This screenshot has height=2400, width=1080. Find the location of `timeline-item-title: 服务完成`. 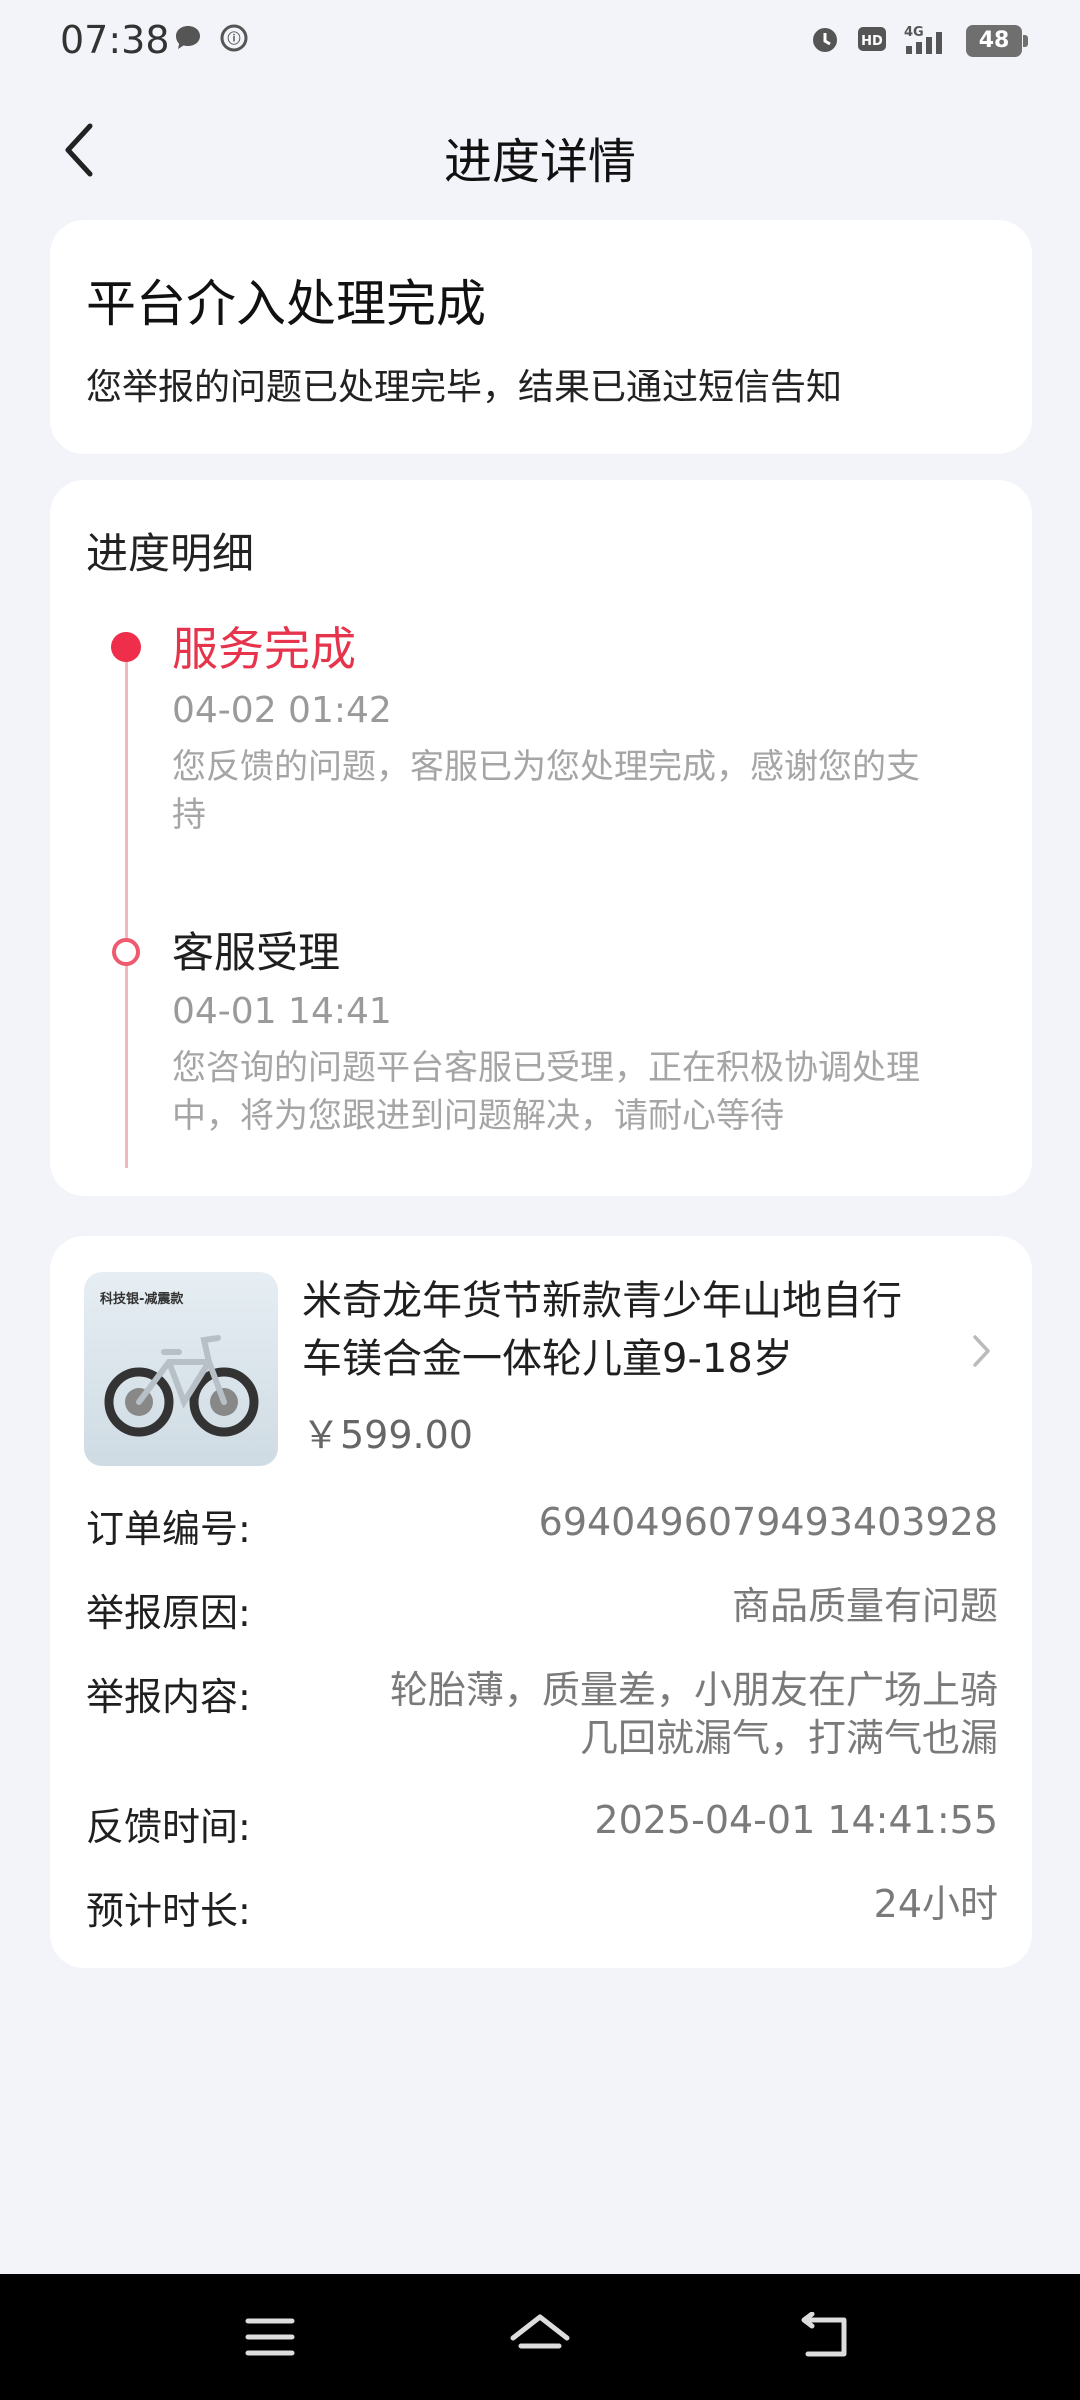

timeline-item-title: 服务完成 is located at coordinates (264, 649).